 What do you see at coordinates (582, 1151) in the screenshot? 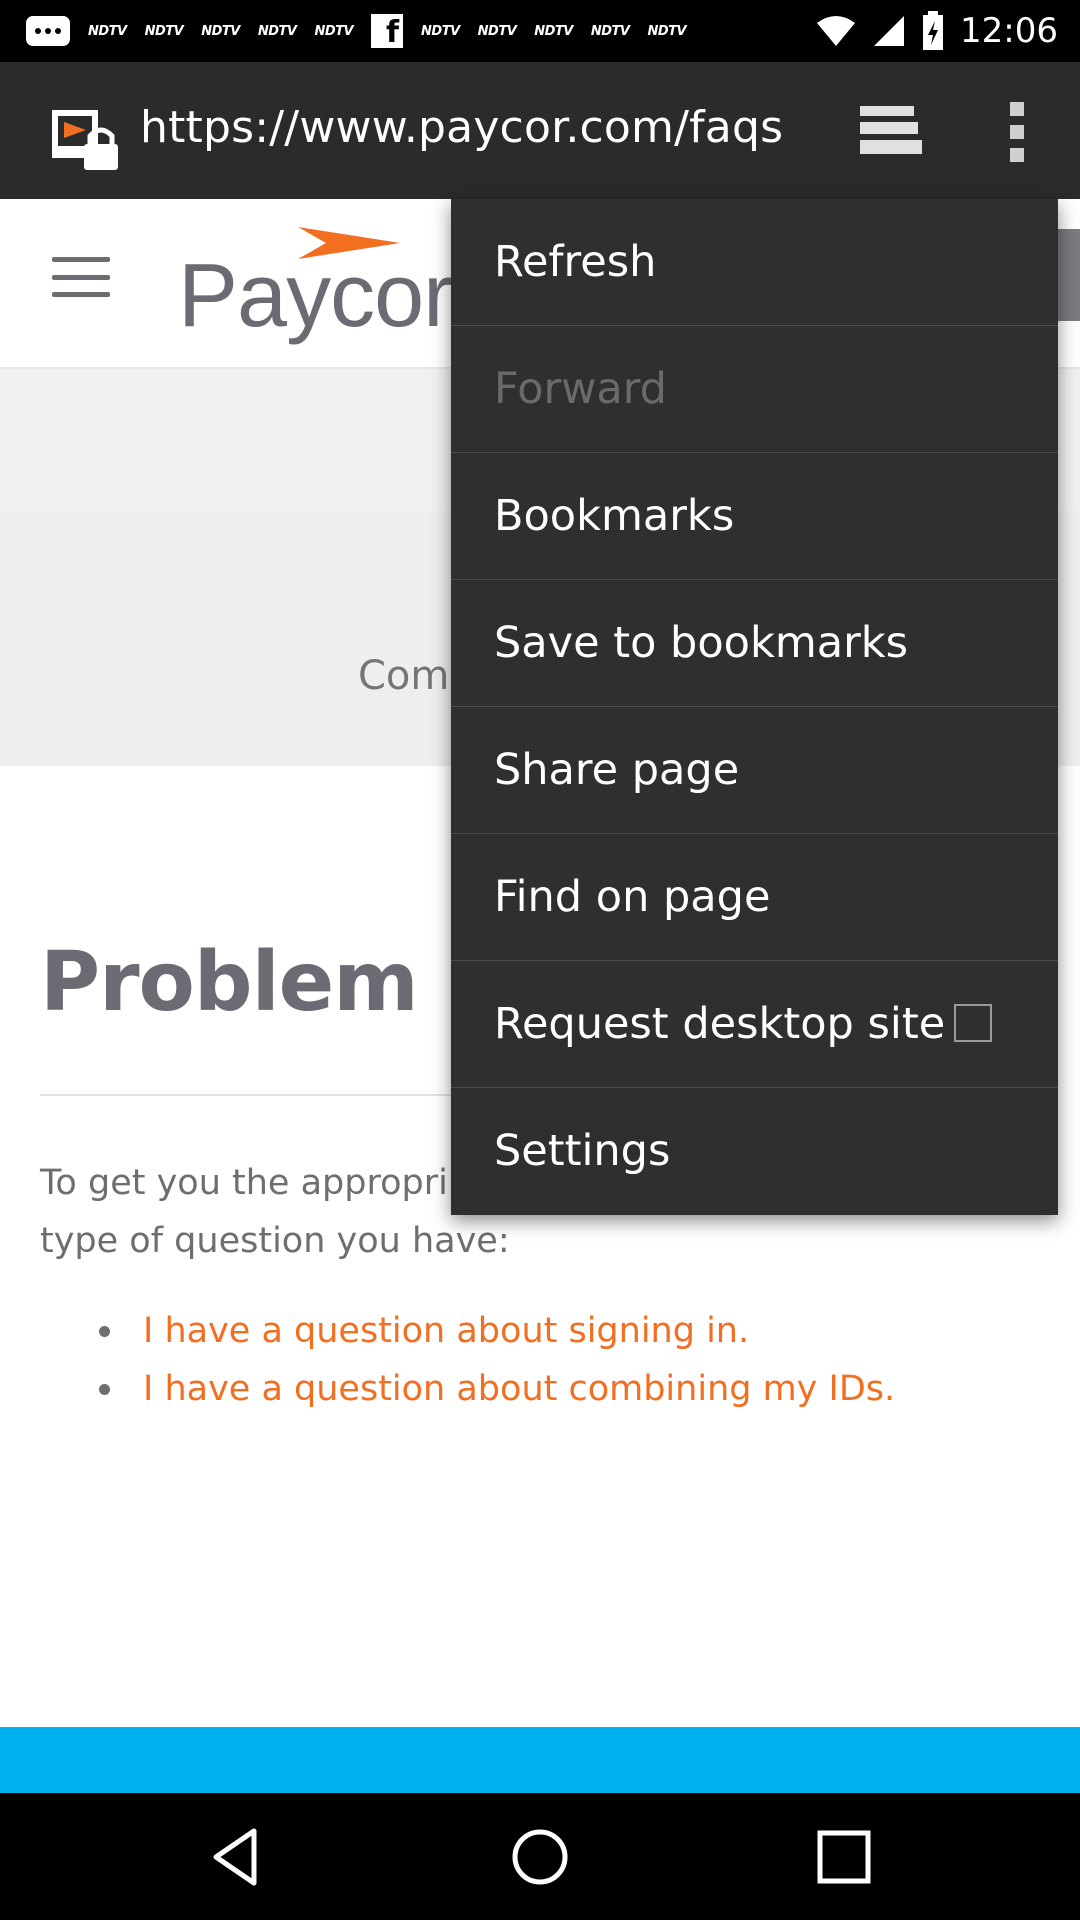
I see `menu-item-label: Settings` at bounding box center [582, 1151].